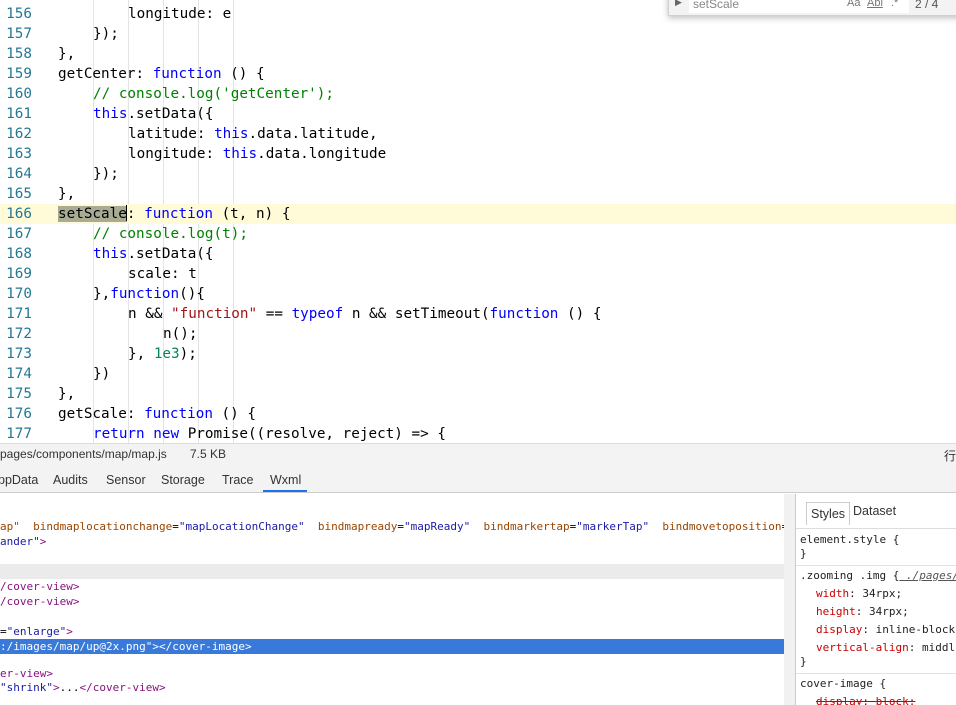 Image resolution: width=956 pixels, height=705 pixels. I want to click on css-declaration: width: 34rpx;, so click(859, 594).